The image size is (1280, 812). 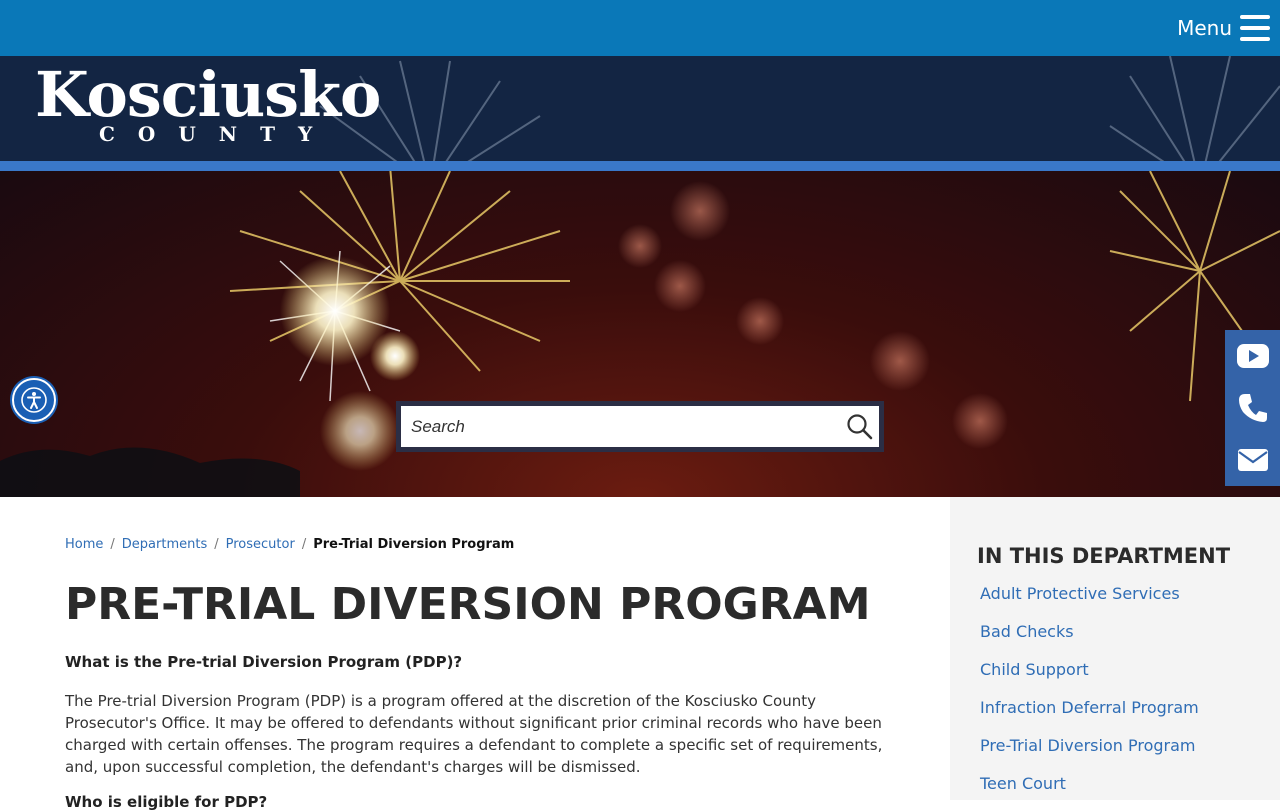 I want to click on sidebar-item-teen-court: Teen Court, so click(x=1089, y=793).